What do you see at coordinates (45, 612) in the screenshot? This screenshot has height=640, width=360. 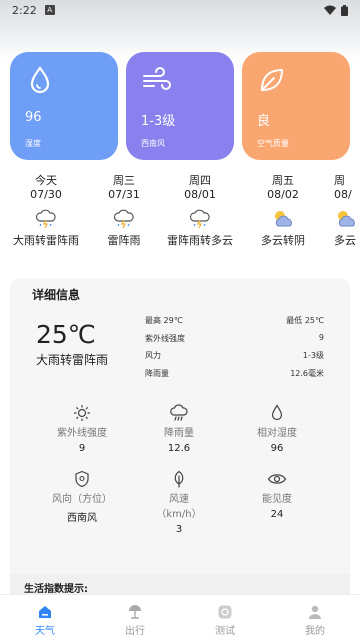 I see `home-icon` at bounding box center [45, 612].